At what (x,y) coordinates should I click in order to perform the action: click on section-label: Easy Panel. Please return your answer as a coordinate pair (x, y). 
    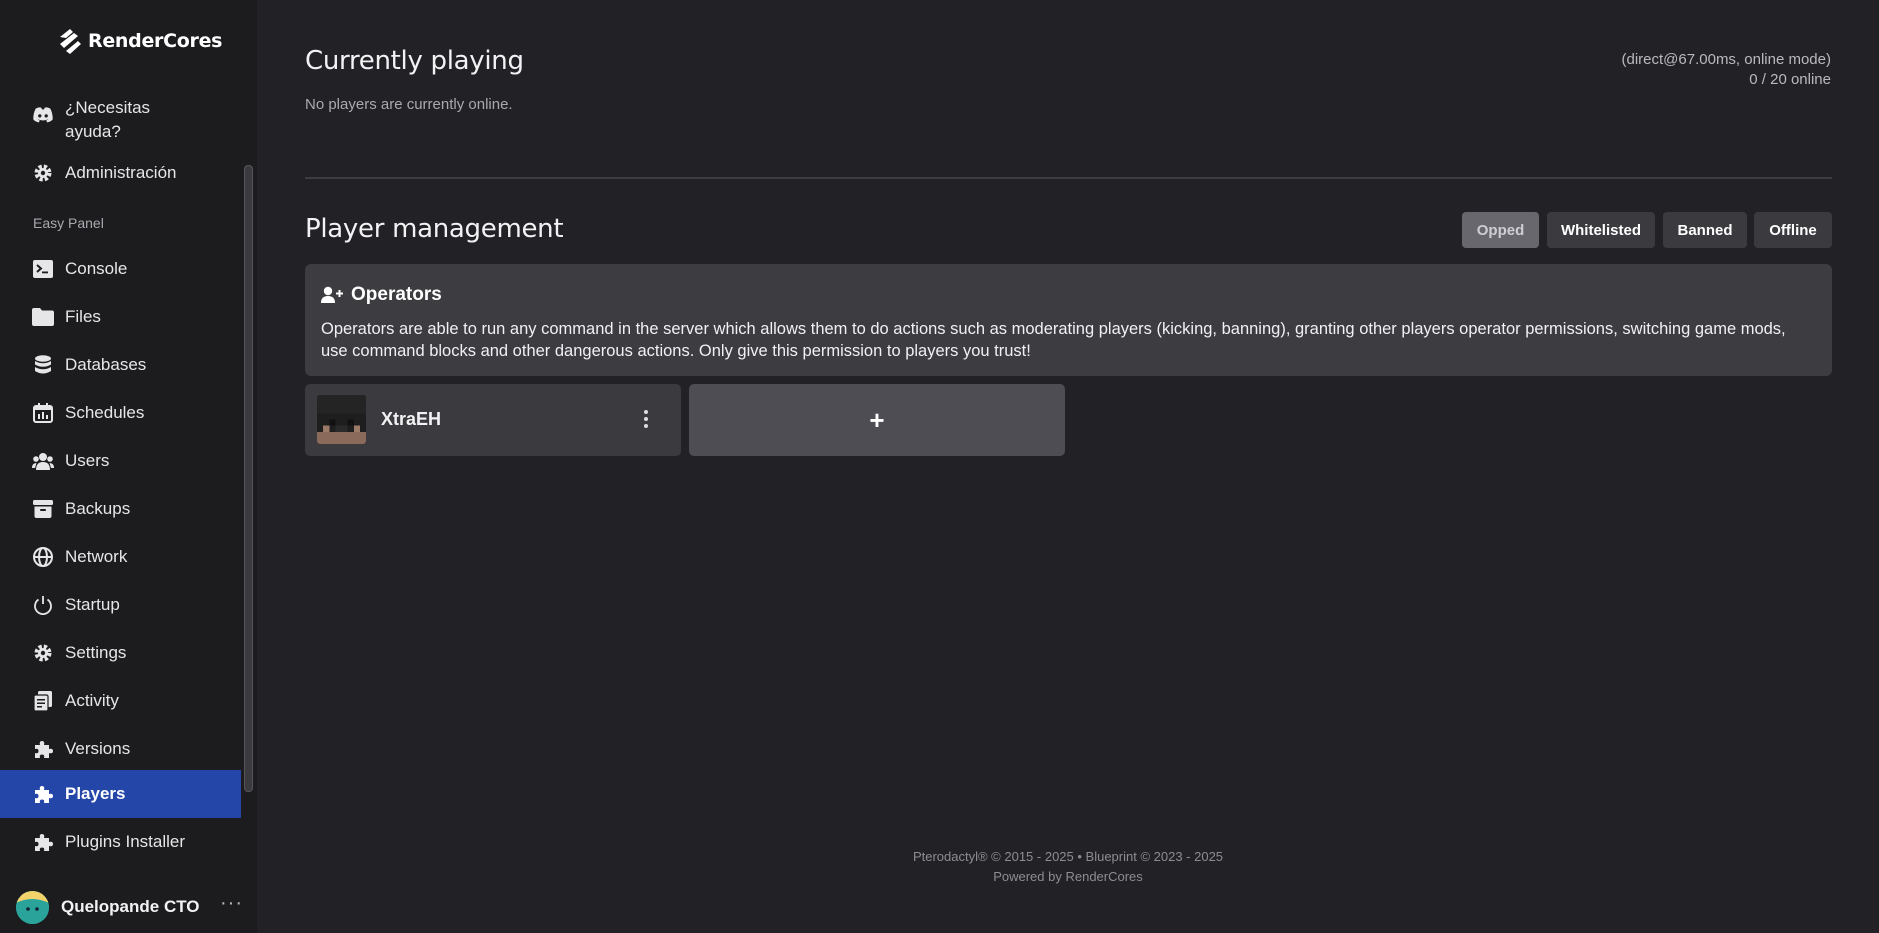
    Looking at the image, I should click on (68, 223).